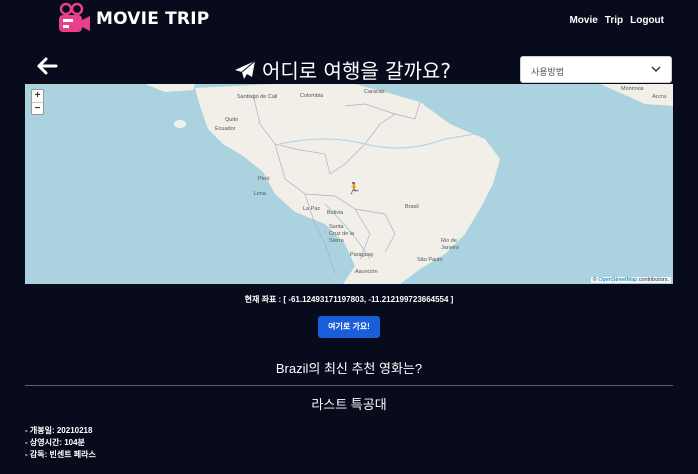 This screenshot has height=474, width=698. What do you see at coordinates (59, 430) in the screenshot?
I see `movie-release-date: - 개봉일: 20210218` at bounding box center [59, 430].